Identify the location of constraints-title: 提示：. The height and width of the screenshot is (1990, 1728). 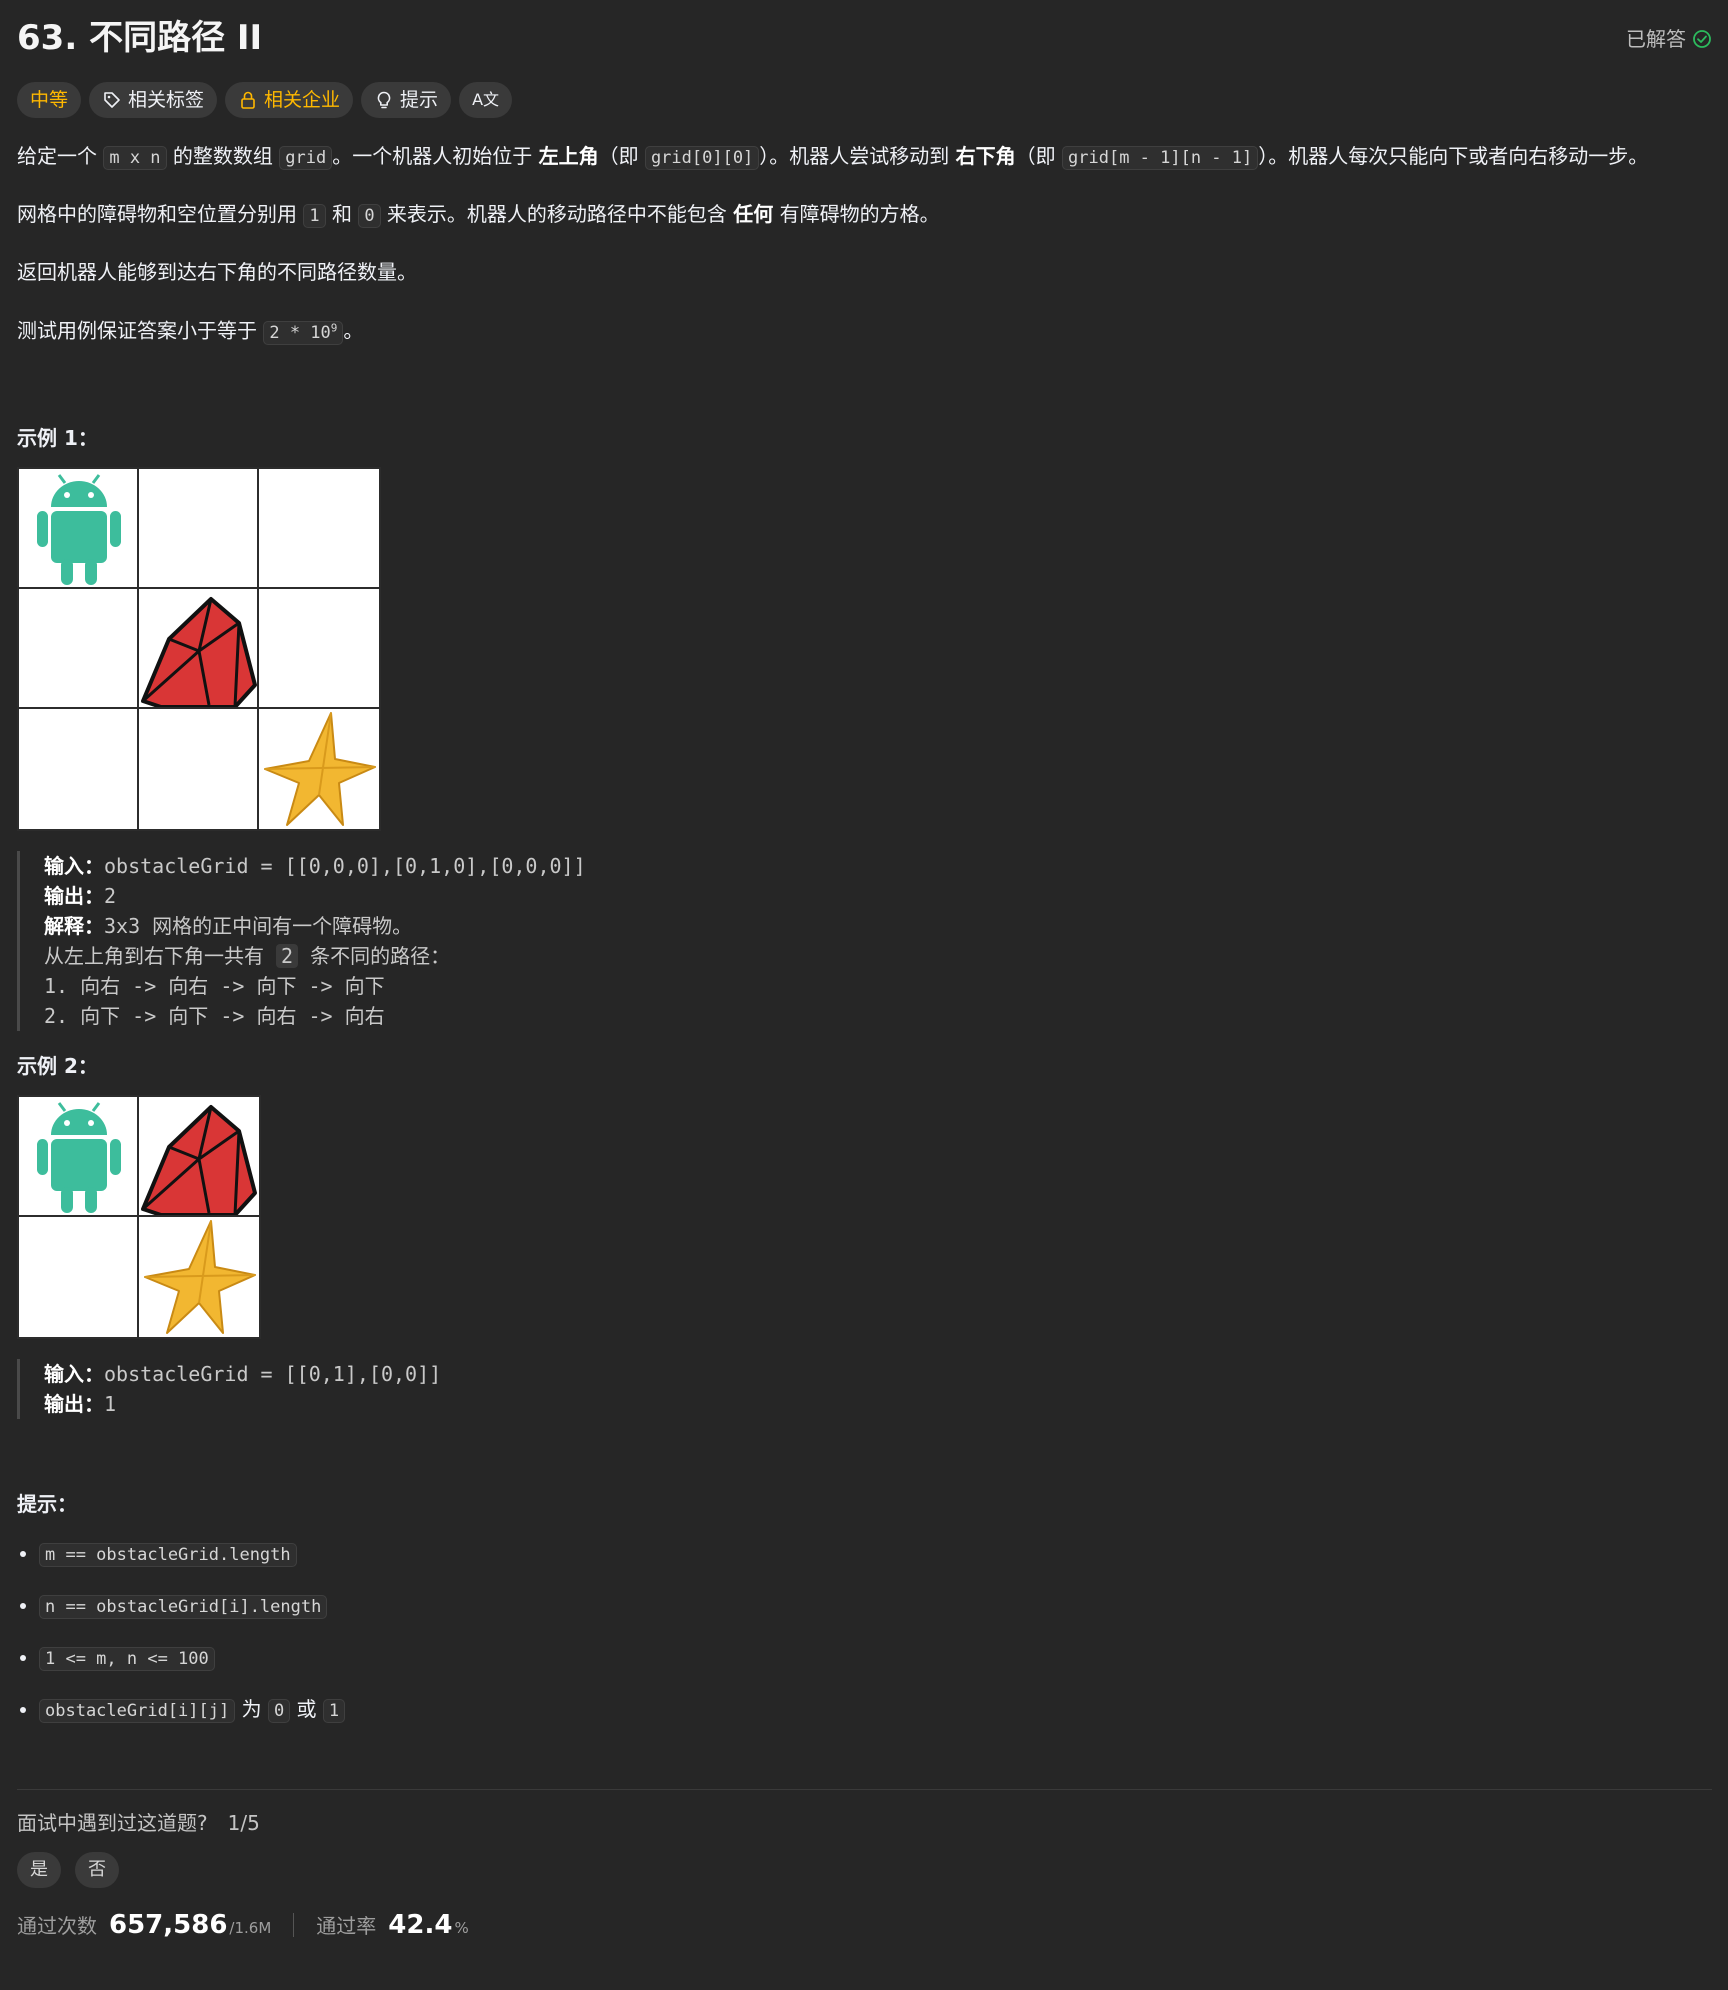
(47, 1503).